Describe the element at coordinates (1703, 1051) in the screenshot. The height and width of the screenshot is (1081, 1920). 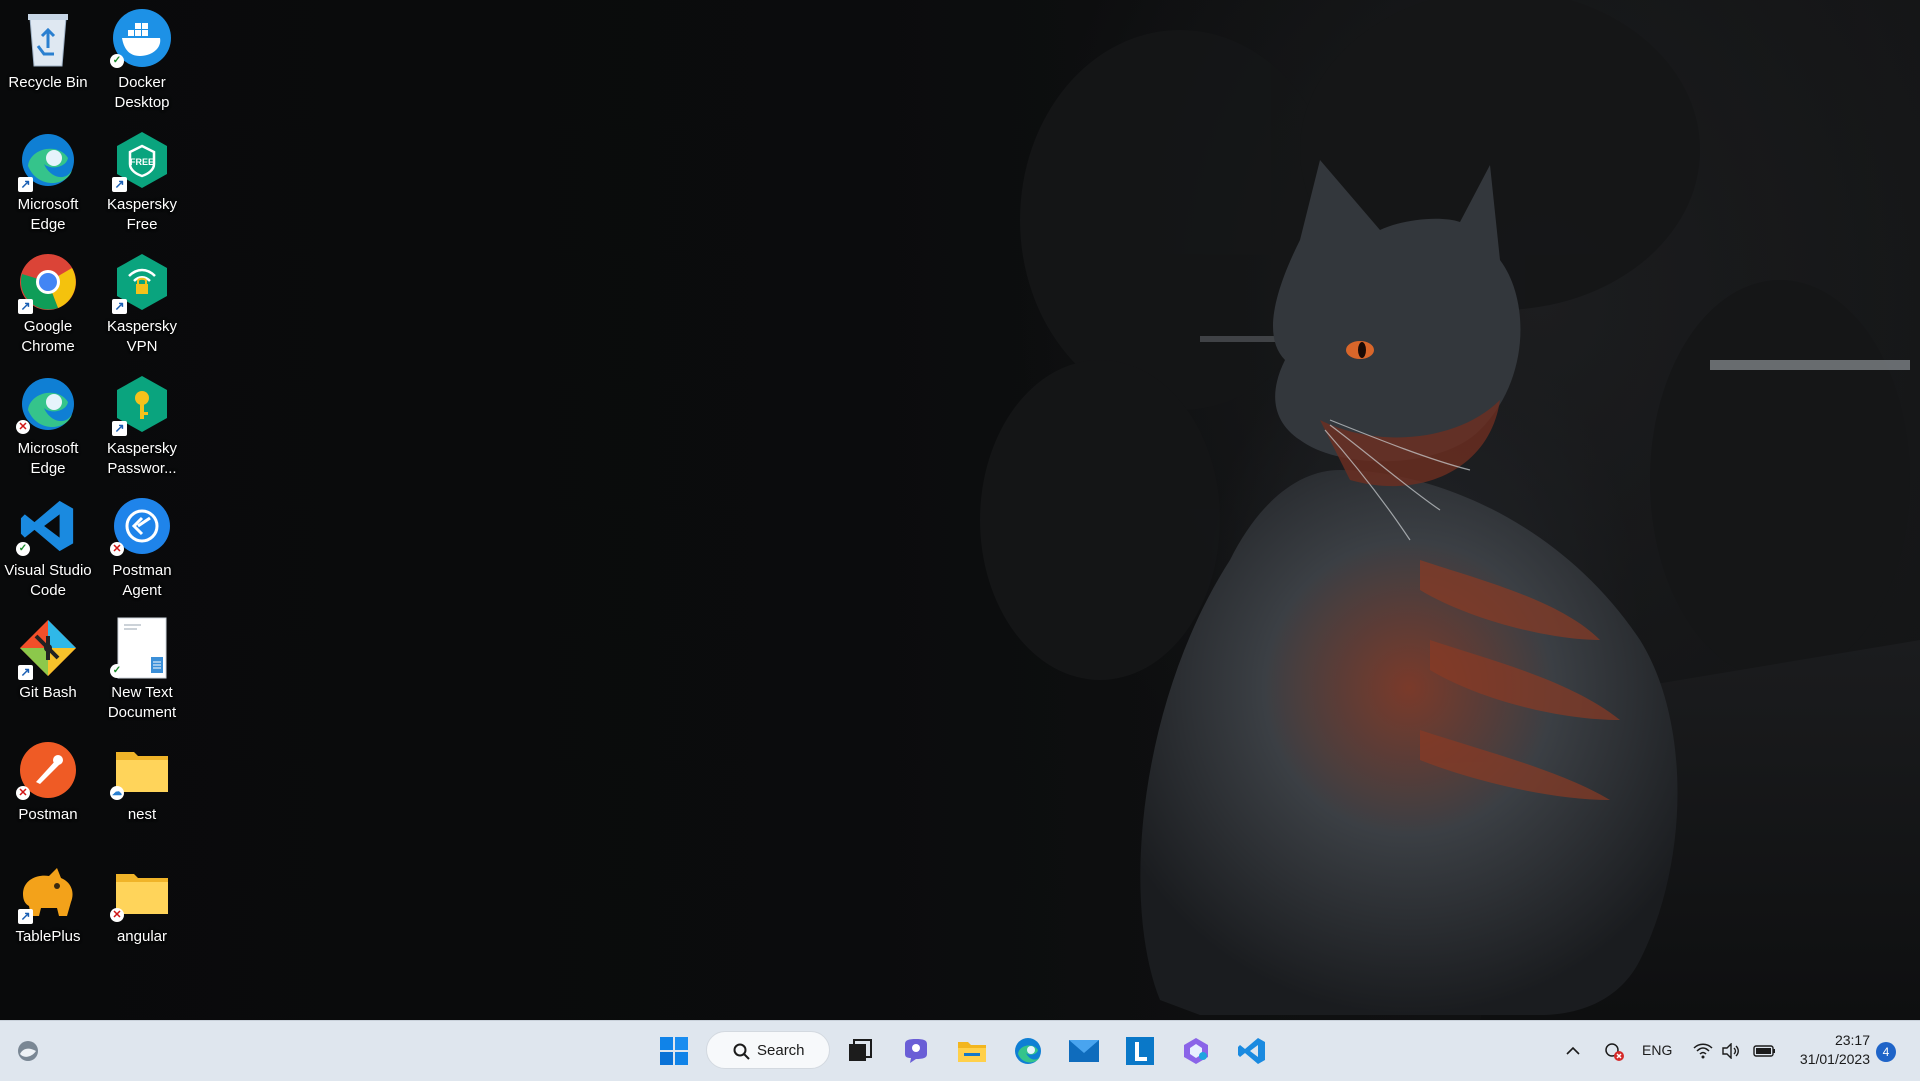
I see `wifi-icon` at that location.